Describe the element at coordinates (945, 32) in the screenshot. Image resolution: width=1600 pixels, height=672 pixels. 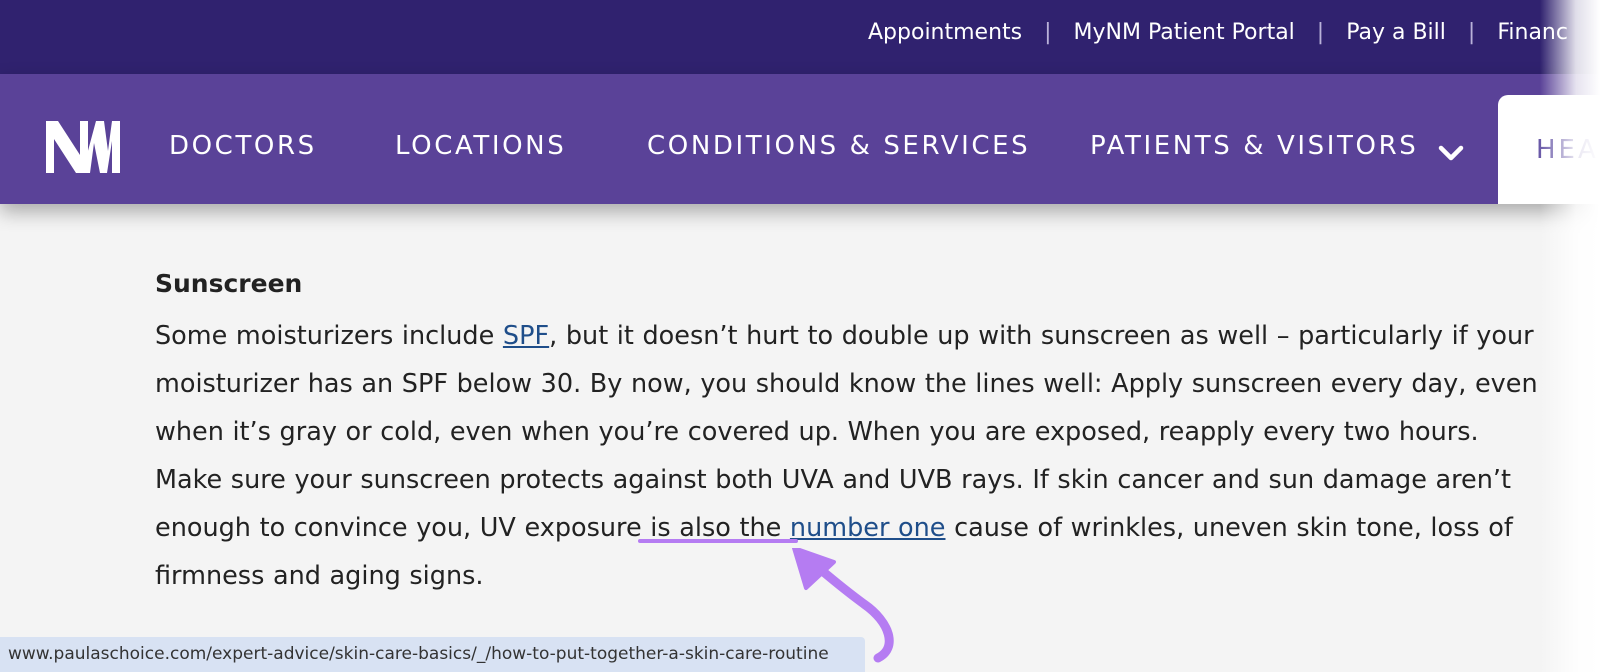
I see `appointments-link: Appointments` at that location.